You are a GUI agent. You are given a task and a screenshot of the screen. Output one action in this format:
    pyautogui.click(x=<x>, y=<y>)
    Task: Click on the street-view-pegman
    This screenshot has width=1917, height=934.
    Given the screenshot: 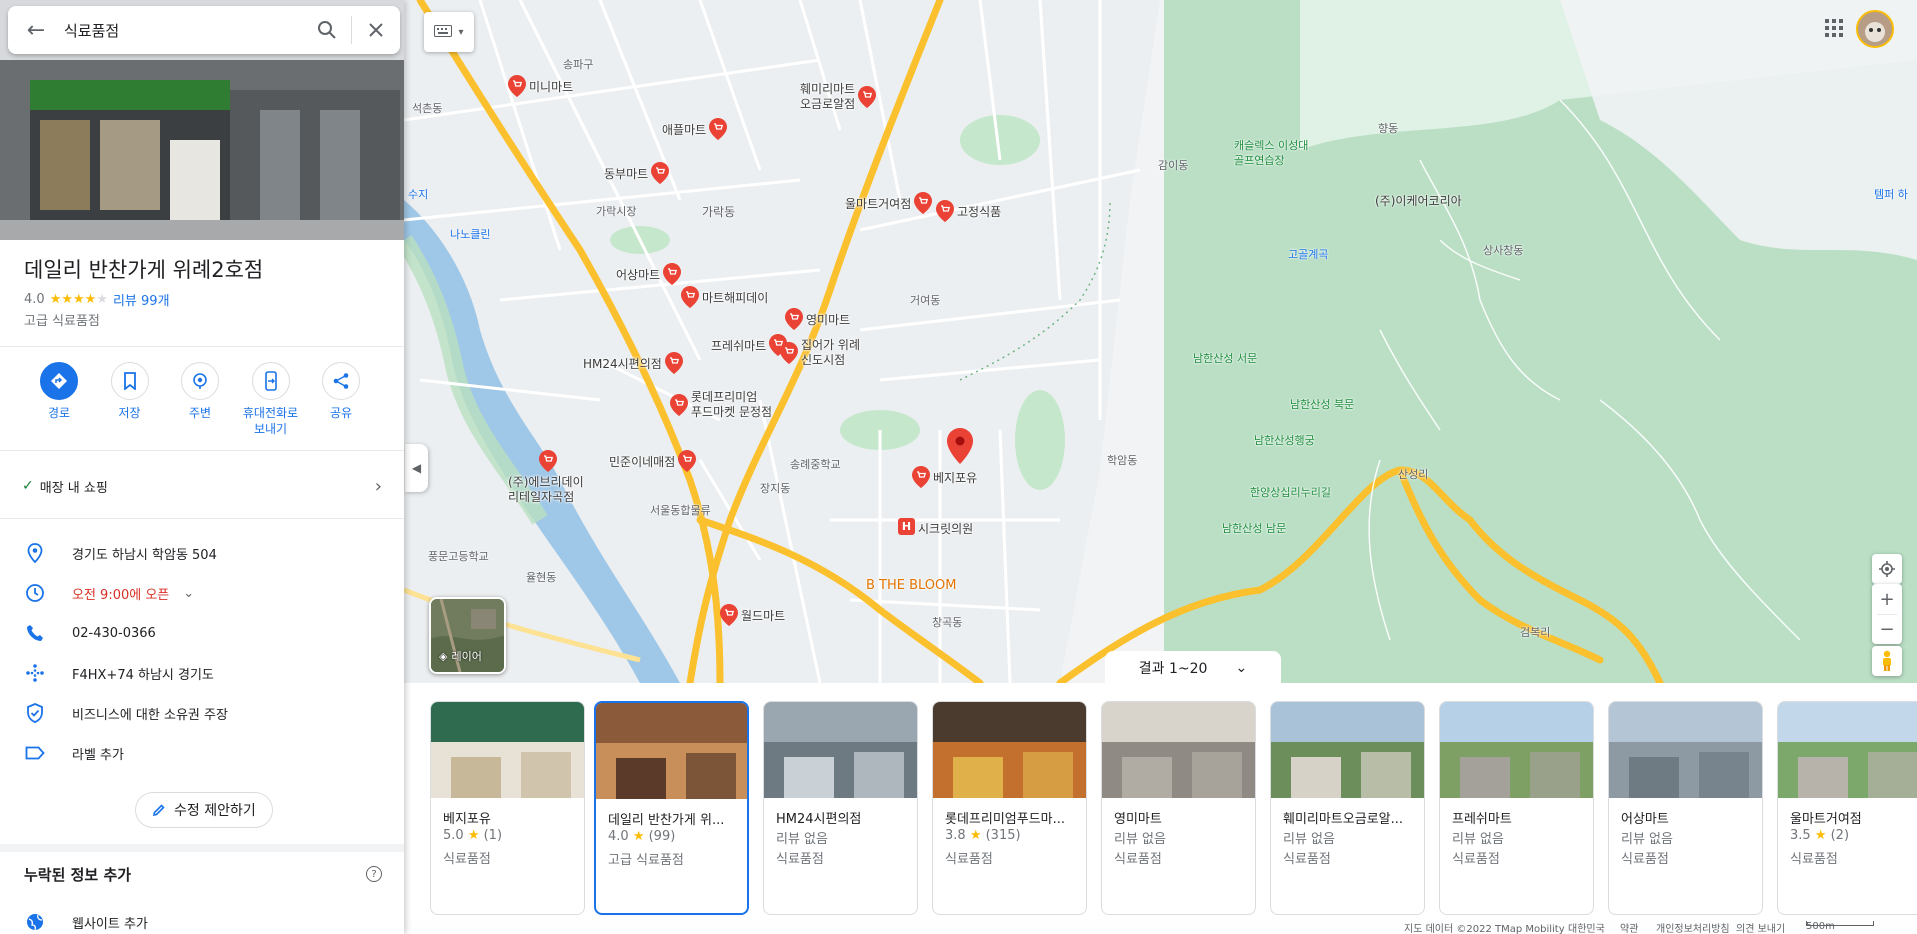 What is the action you would take?
    pyautogui.click(x=1887, y=661)
    